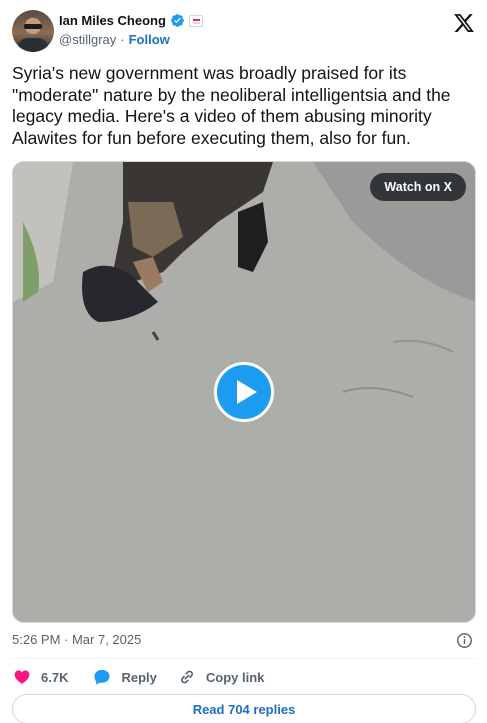 This screenshot has height=723, width=487. Describe the element at coordinates (55, 677) in the screenshot. I see `like-count: 6.7K` at that location.